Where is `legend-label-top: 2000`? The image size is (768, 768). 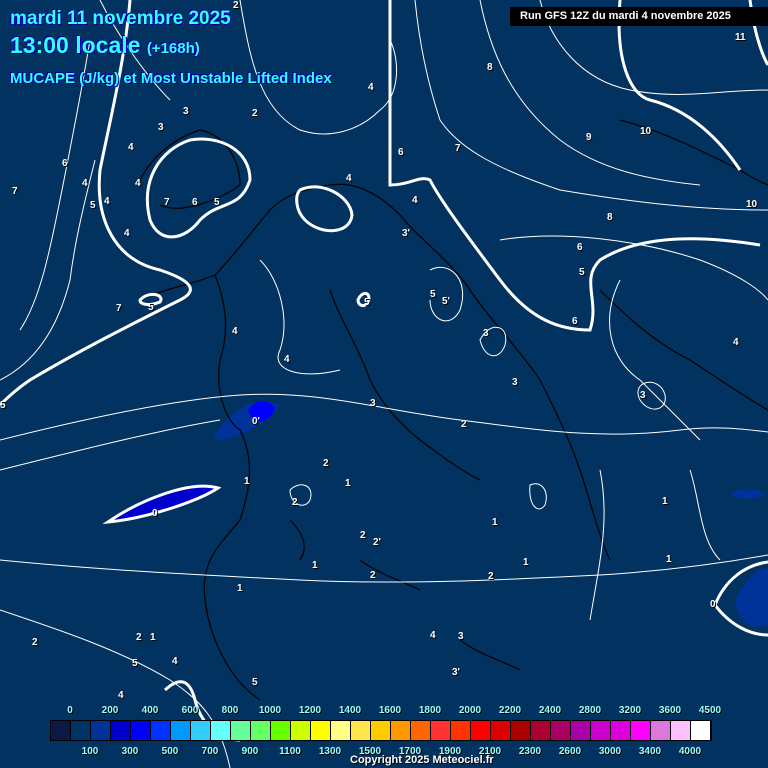 legend-label-top: 2000 is located at coordinates (470, 710).